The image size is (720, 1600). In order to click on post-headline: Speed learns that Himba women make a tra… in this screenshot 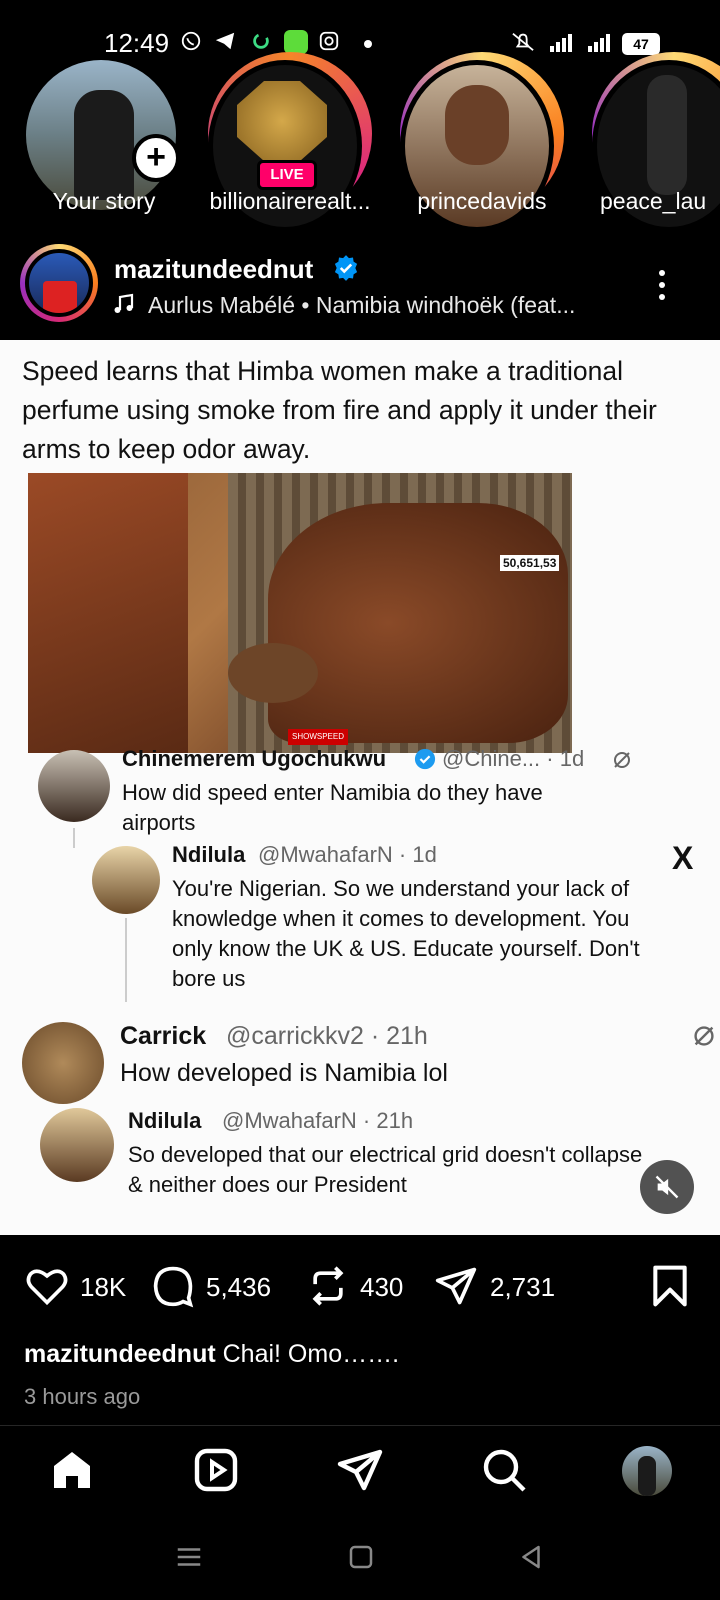, I will do `click(339, 410)`.